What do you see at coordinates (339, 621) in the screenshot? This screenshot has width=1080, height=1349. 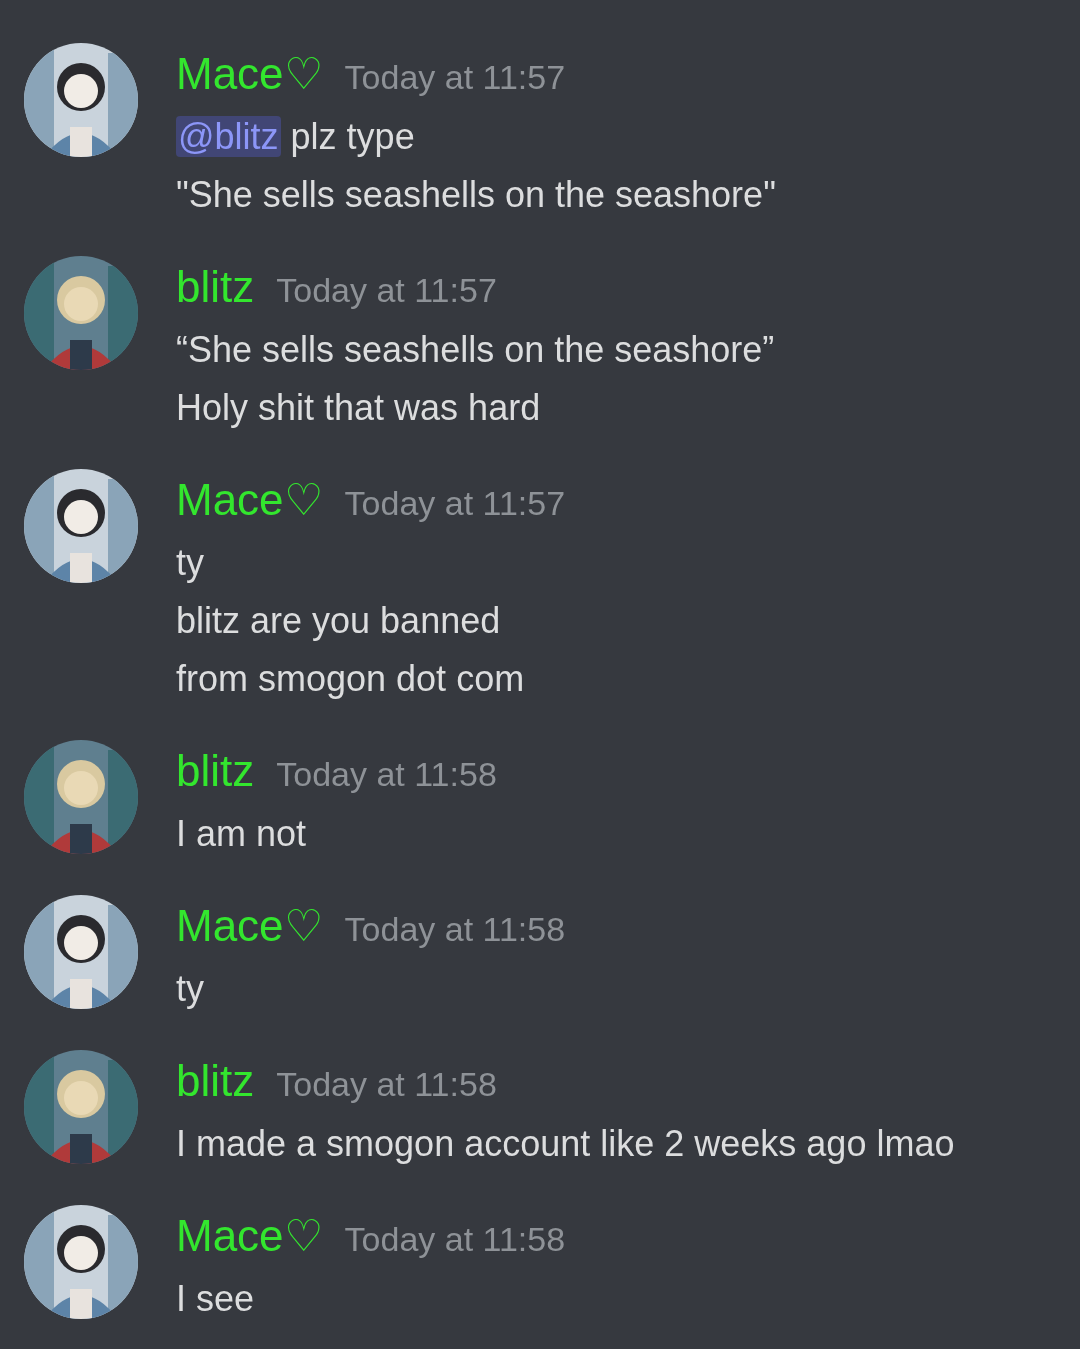 I see `message-text: blitz are you banned` at bounding box center [339, 621].